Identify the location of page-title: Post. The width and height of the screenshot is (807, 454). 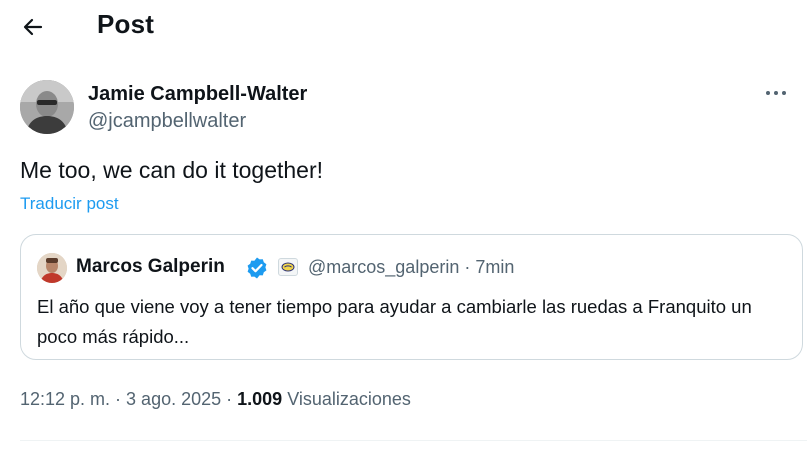
(126, 24).